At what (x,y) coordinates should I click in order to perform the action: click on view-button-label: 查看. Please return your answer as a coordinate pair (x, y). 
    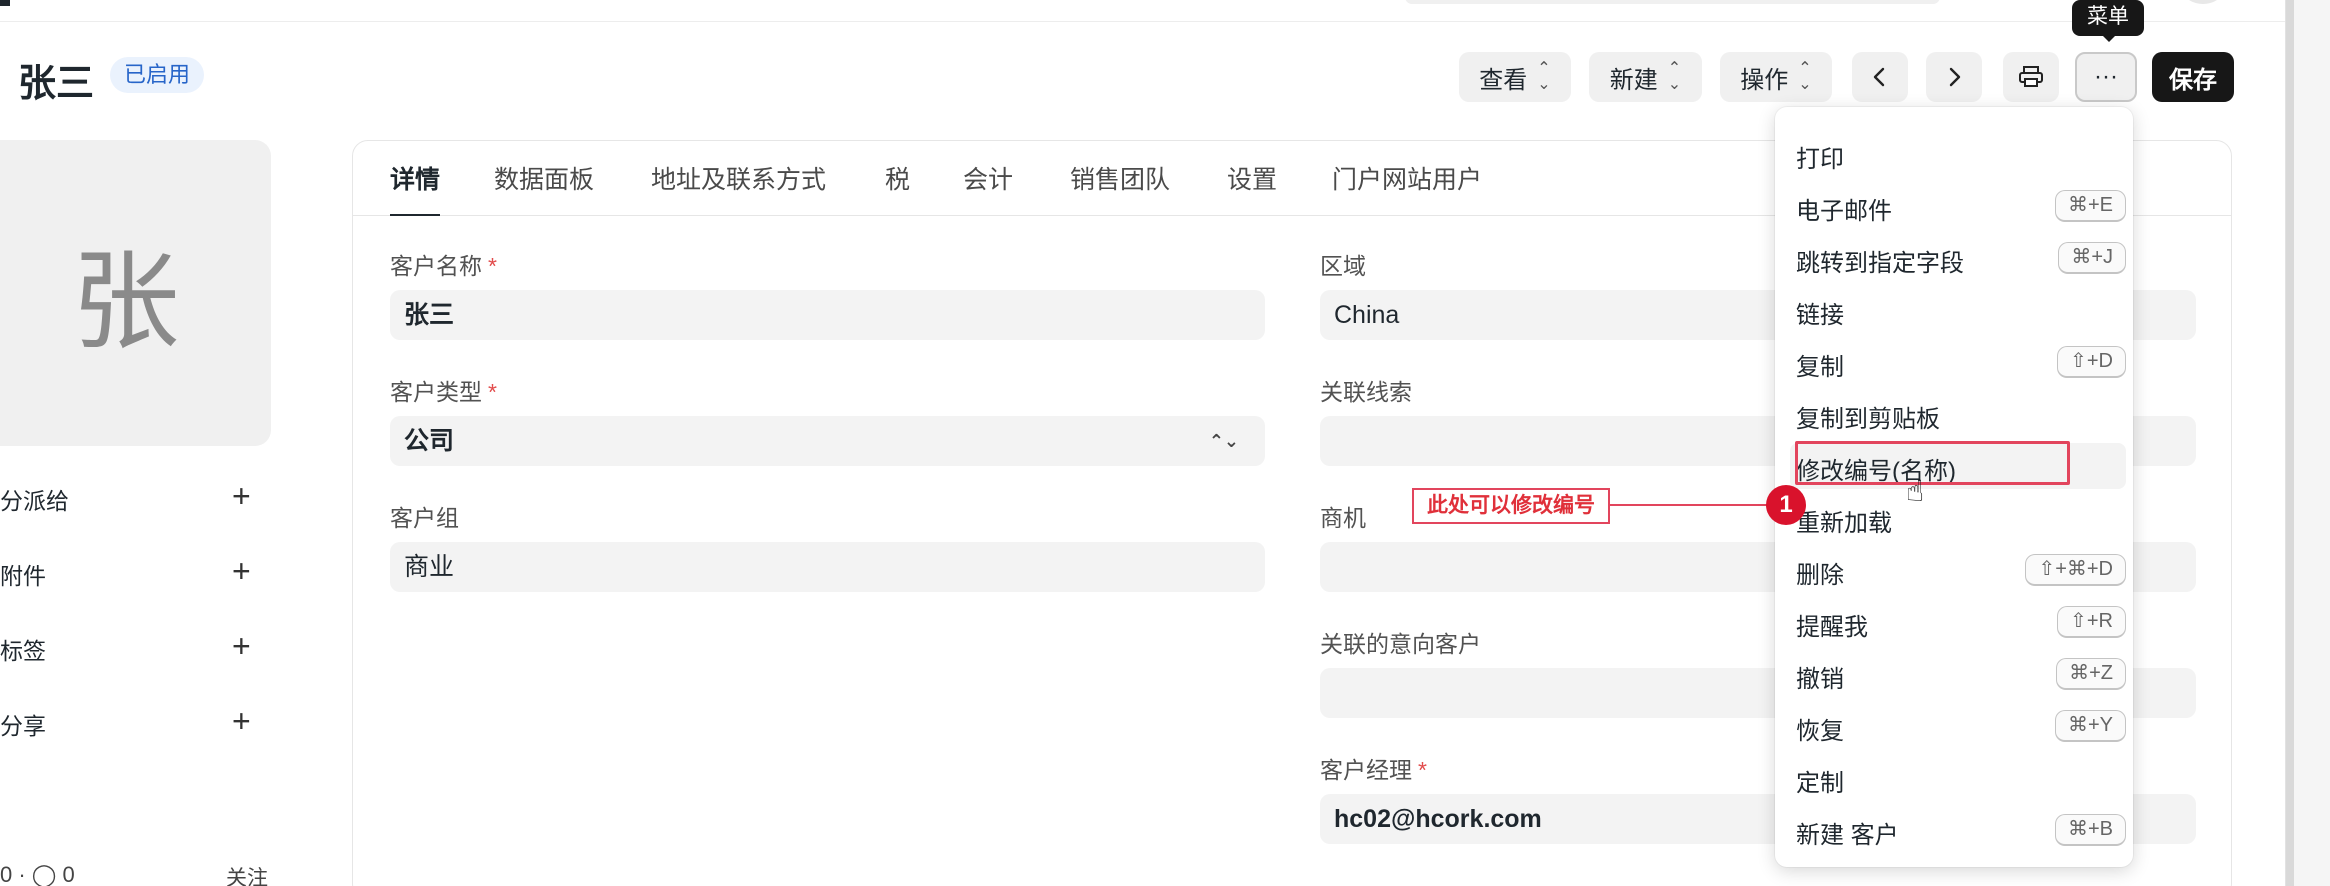
    Looking at the image, I should click on (1503, 80).